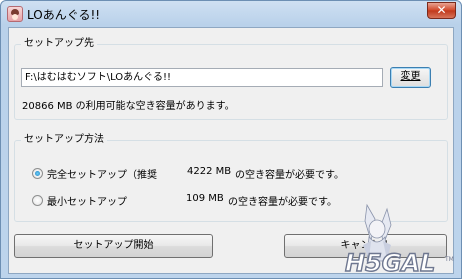 The height and width of the screenshot is (279, 462). I want to click on change-path-button: 変更, so click(410, 77).